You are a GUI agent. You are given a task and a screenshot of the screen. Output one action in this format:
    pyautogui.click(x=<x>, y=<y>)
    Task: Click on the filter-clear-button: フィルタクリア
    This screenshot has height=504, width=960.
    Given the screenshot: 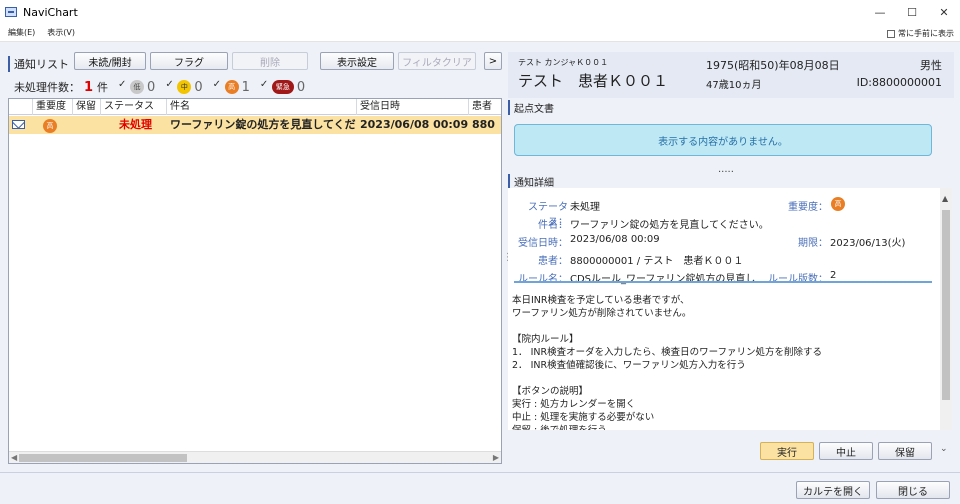 What is the action you would take?
    pyautogui.click(x=437, y=61)
    